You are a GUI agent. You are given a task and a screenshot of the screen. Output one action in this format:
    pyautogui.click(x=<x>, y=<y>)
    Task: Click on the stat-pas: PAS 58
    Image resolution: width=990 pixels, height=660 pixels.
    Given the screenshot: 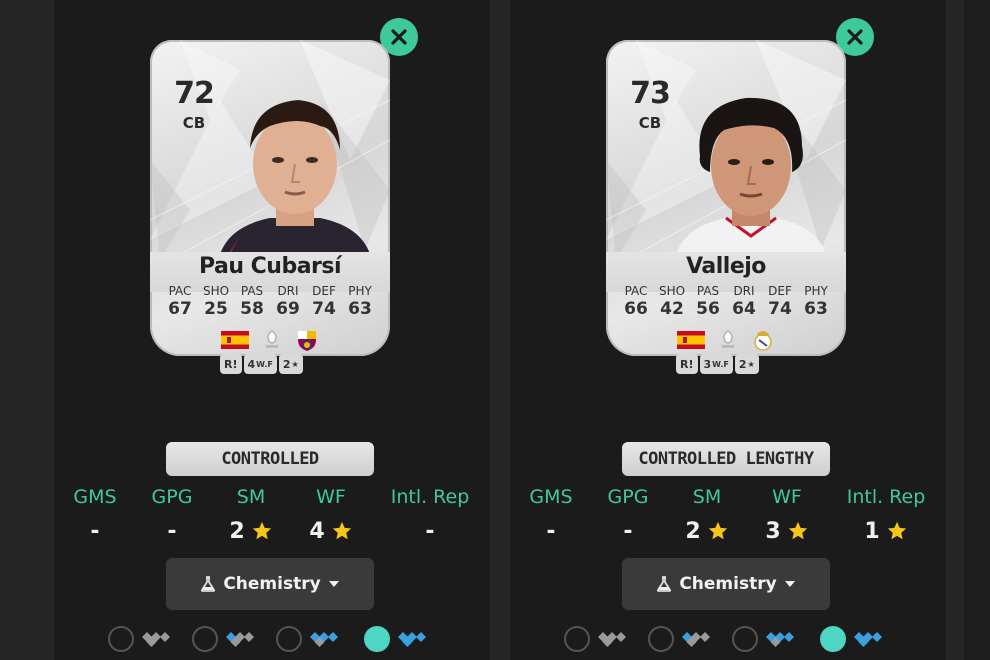 What is the action you would take?
    pyautogui.click(x=252, y=301)
    